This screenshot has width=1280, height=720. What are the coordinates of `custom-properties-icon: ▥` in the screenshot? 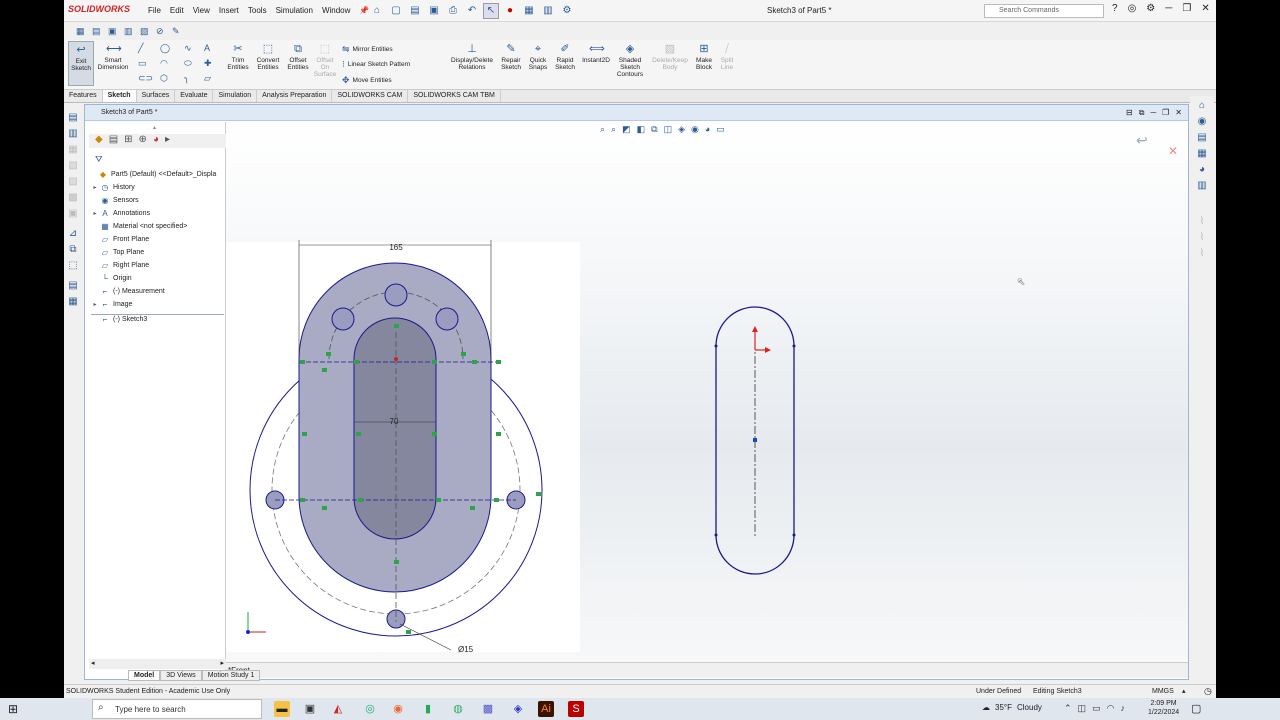 It's located at (1202, 186).